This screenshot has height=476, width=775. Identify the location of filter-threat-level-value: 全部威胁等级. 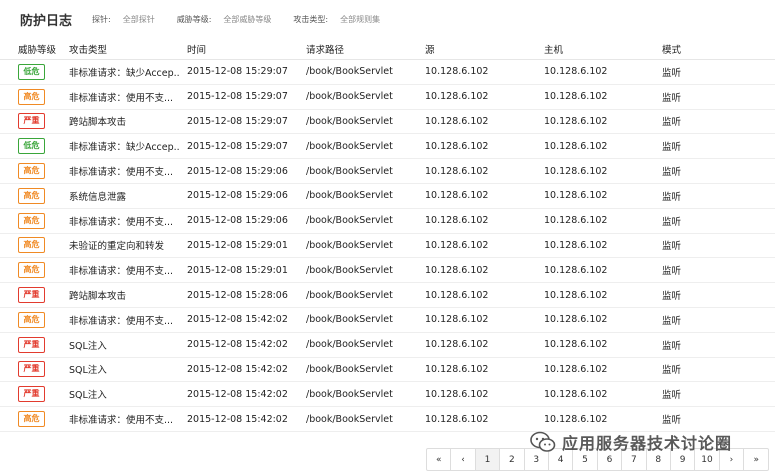
(247, 19).